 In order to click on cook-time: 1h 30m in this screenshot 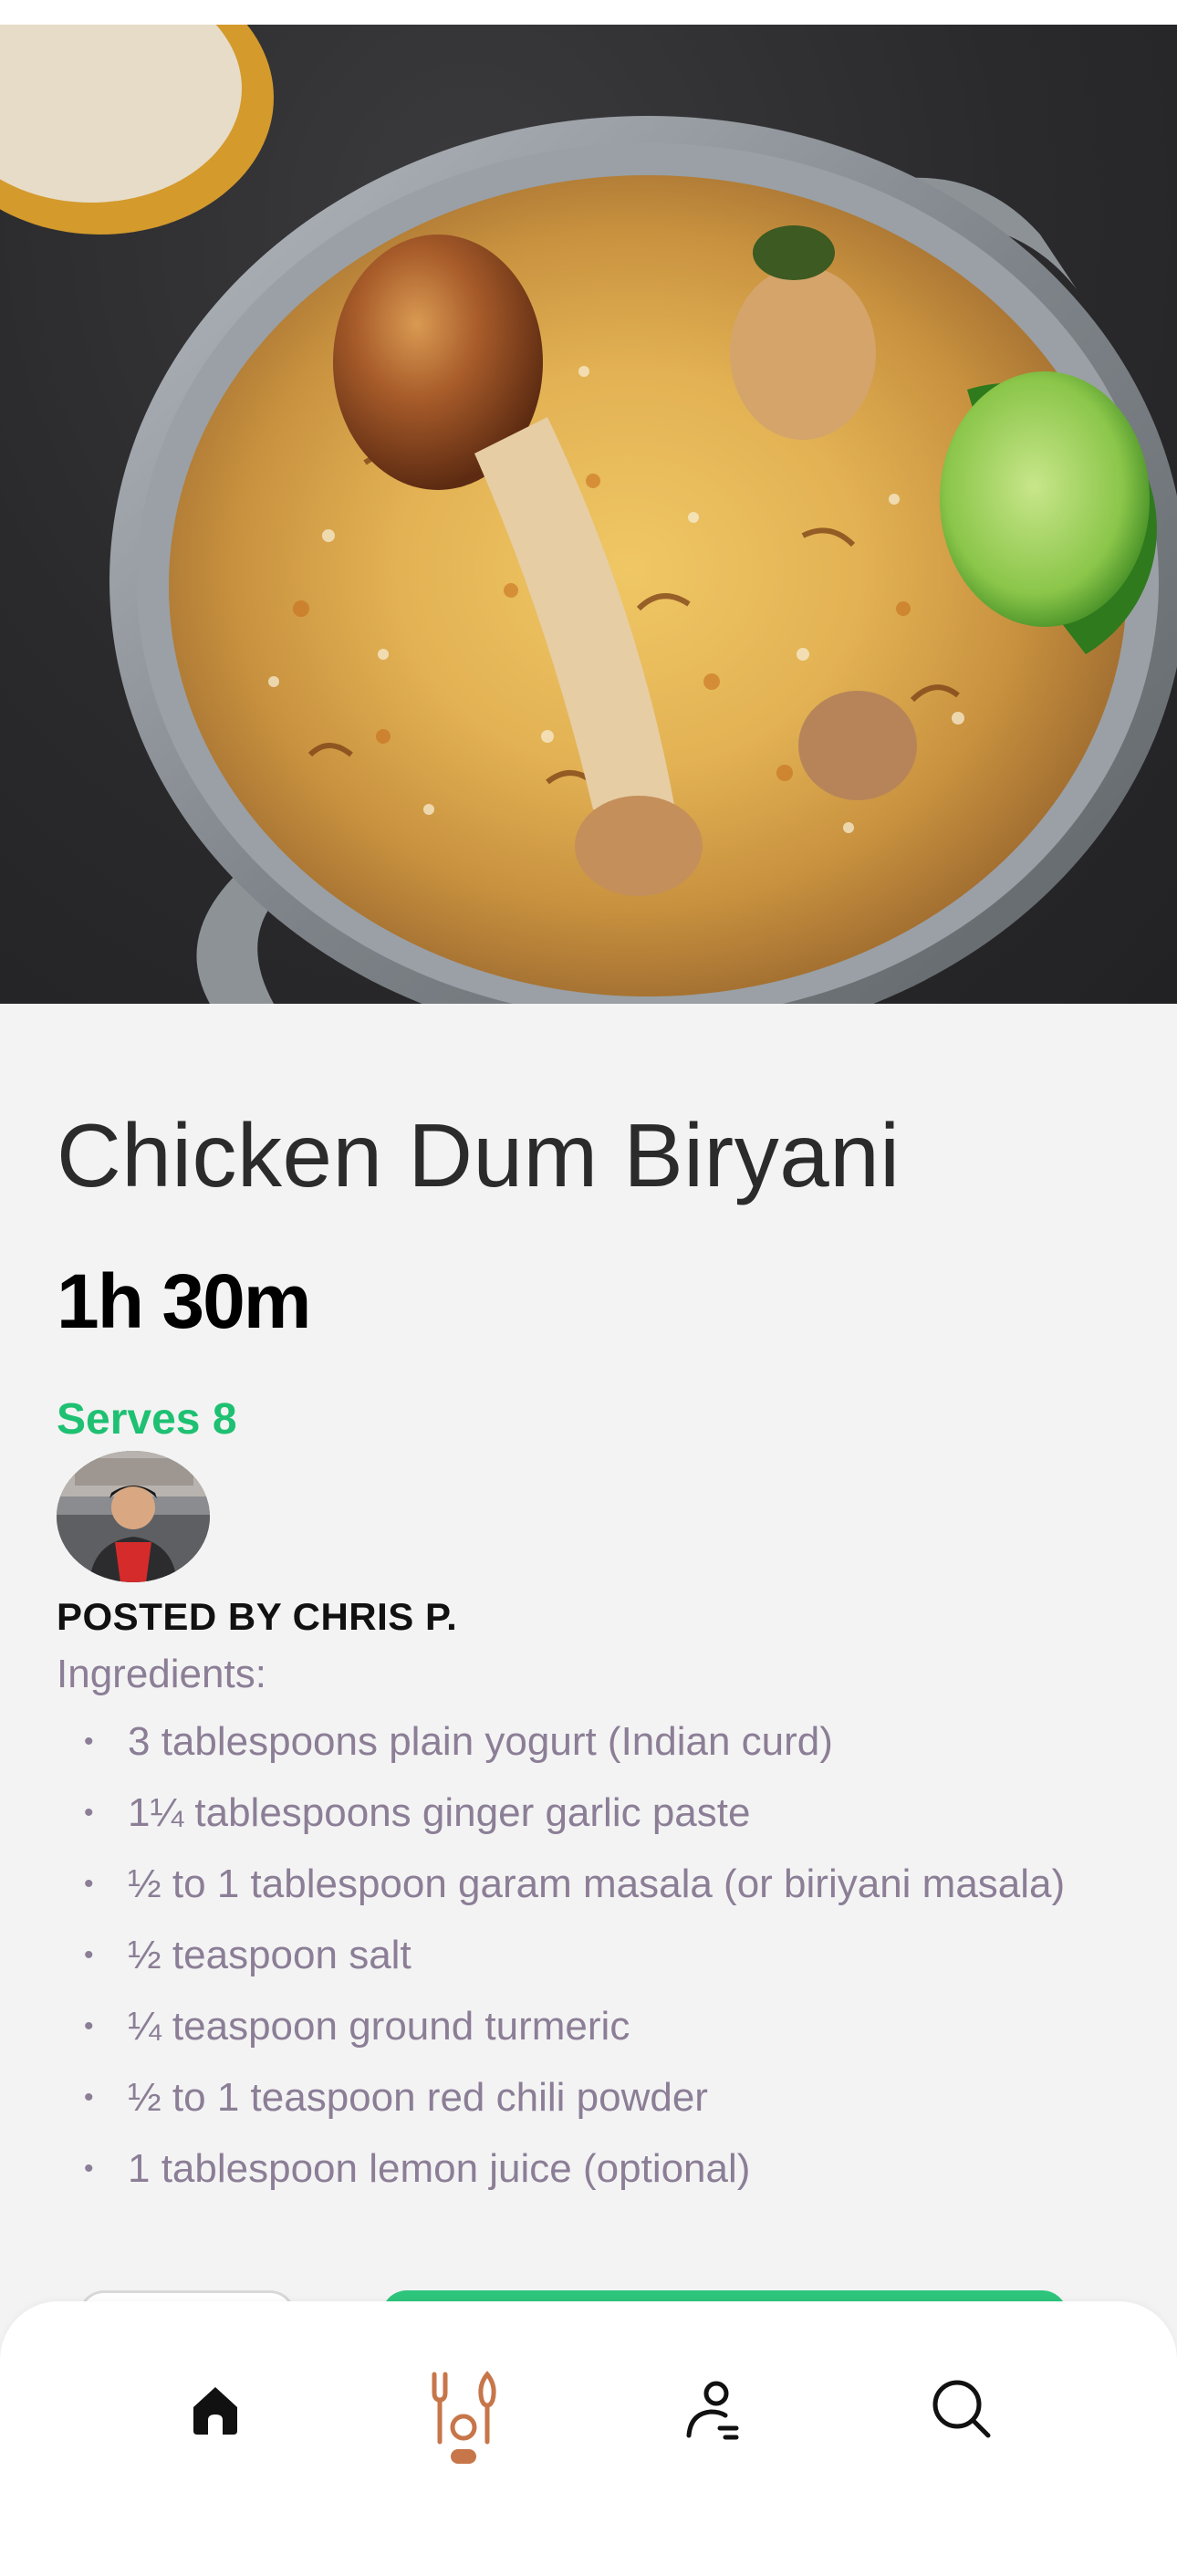, I will do `click(184, 1301)`.